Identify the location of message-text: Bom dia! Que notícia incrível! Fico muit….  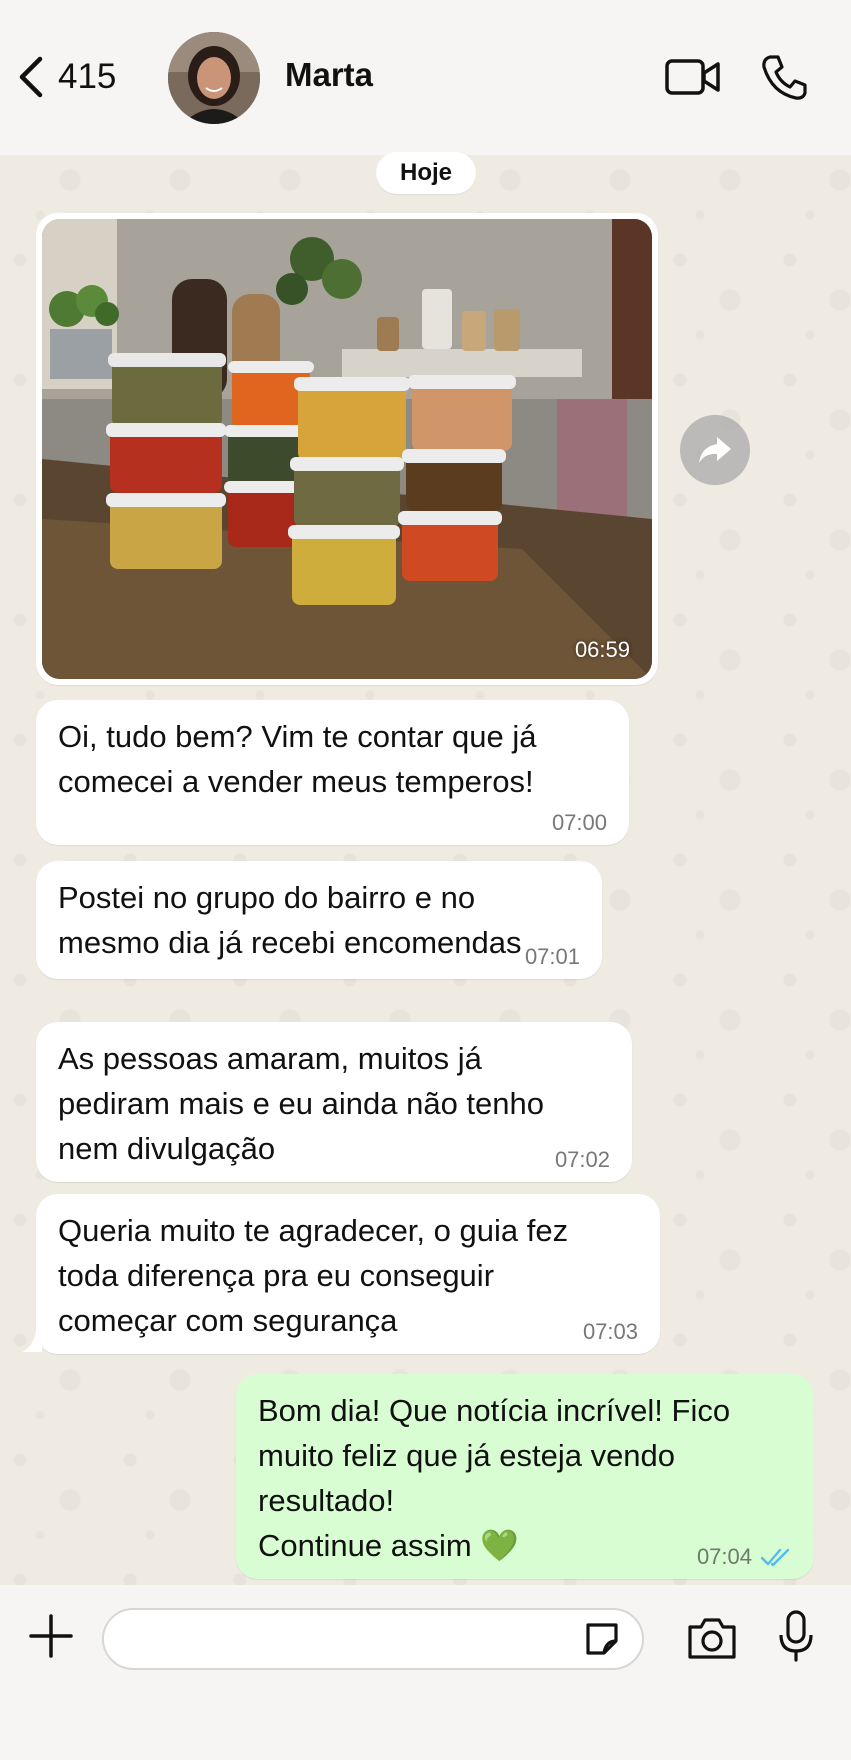
(494, 1478).